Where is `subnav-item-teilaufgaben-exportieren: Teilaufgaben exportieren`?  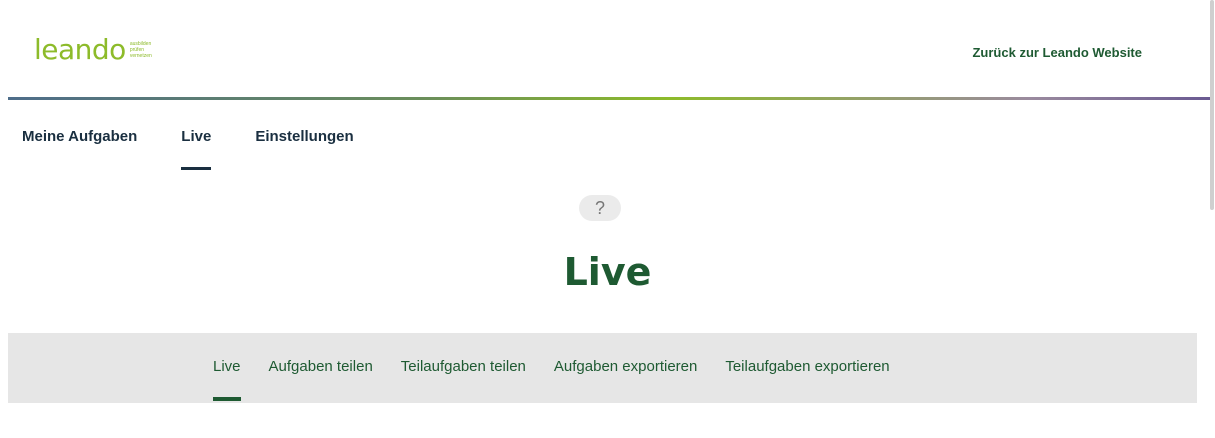 subnav-item-teilaufgaben-exportieren: Teilaufgaben exportieren is located at coordinates (807, 366).